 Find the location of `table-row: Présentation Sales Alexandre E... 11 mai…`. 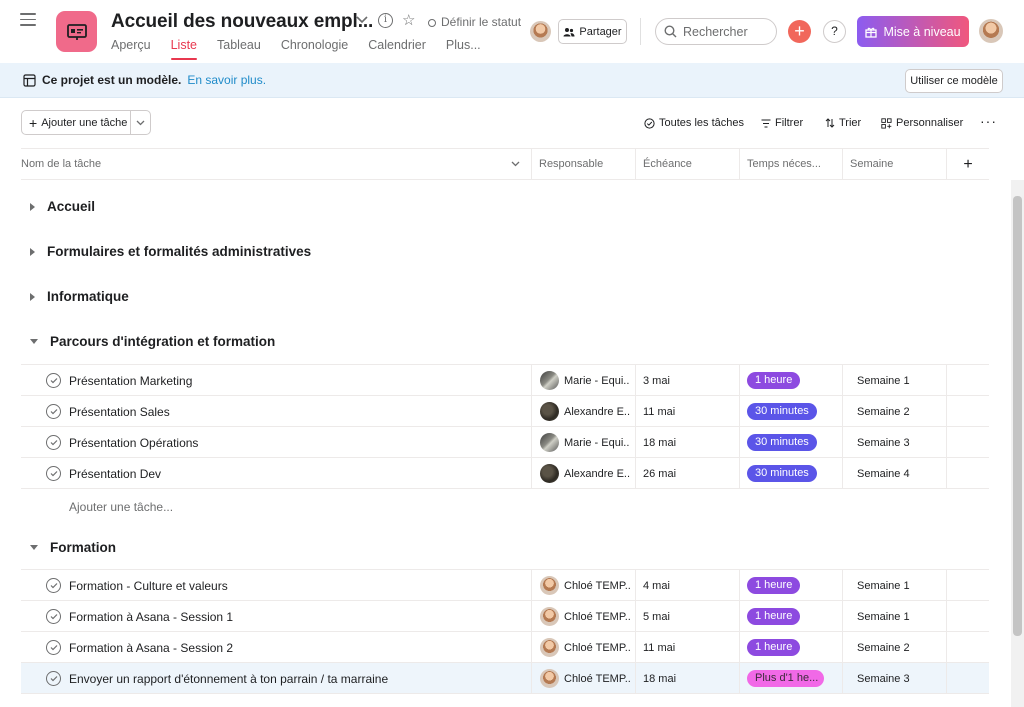

table-row: Présentation Sales Alexandre E... 11 mai… is located at coordinates (505, 411).